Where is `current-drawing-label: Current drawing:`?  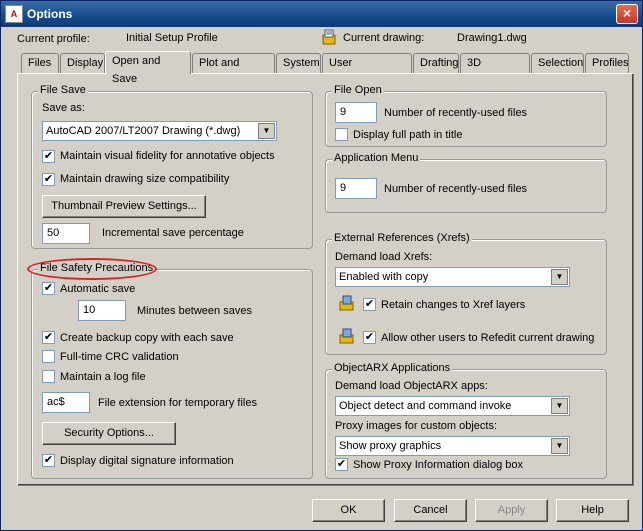 current-drawing-label: Current drawing: is located at coordinates (384, 38).